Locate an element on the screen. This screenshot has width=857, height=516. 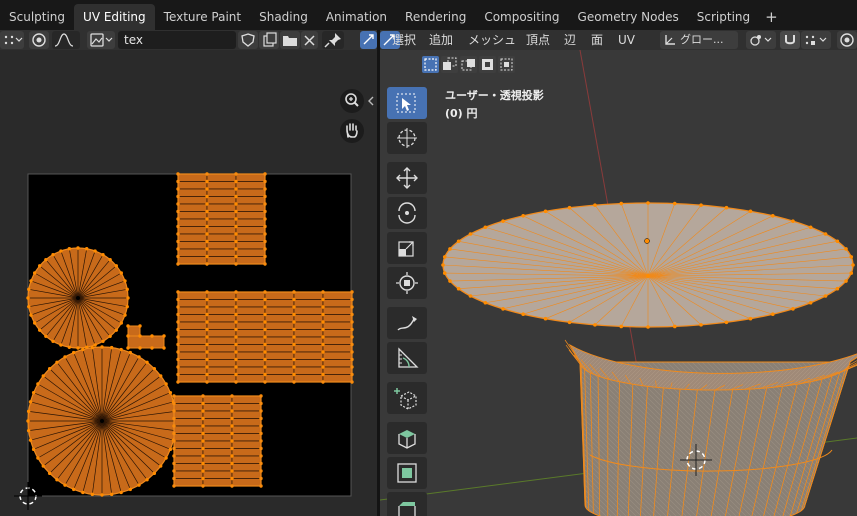
new-image-button is located at coordinates (269, 40).